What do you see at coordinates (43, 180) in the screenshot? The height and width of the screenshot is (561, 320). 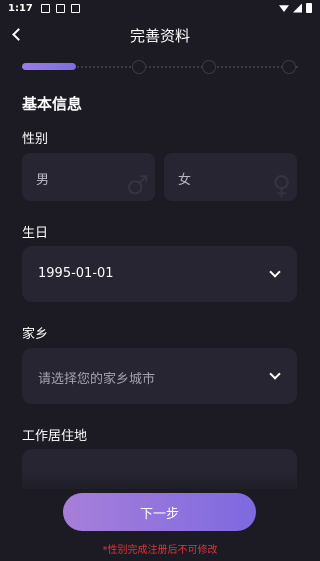 I see `gender-male-text: 男` at bounding box center [43, 180].